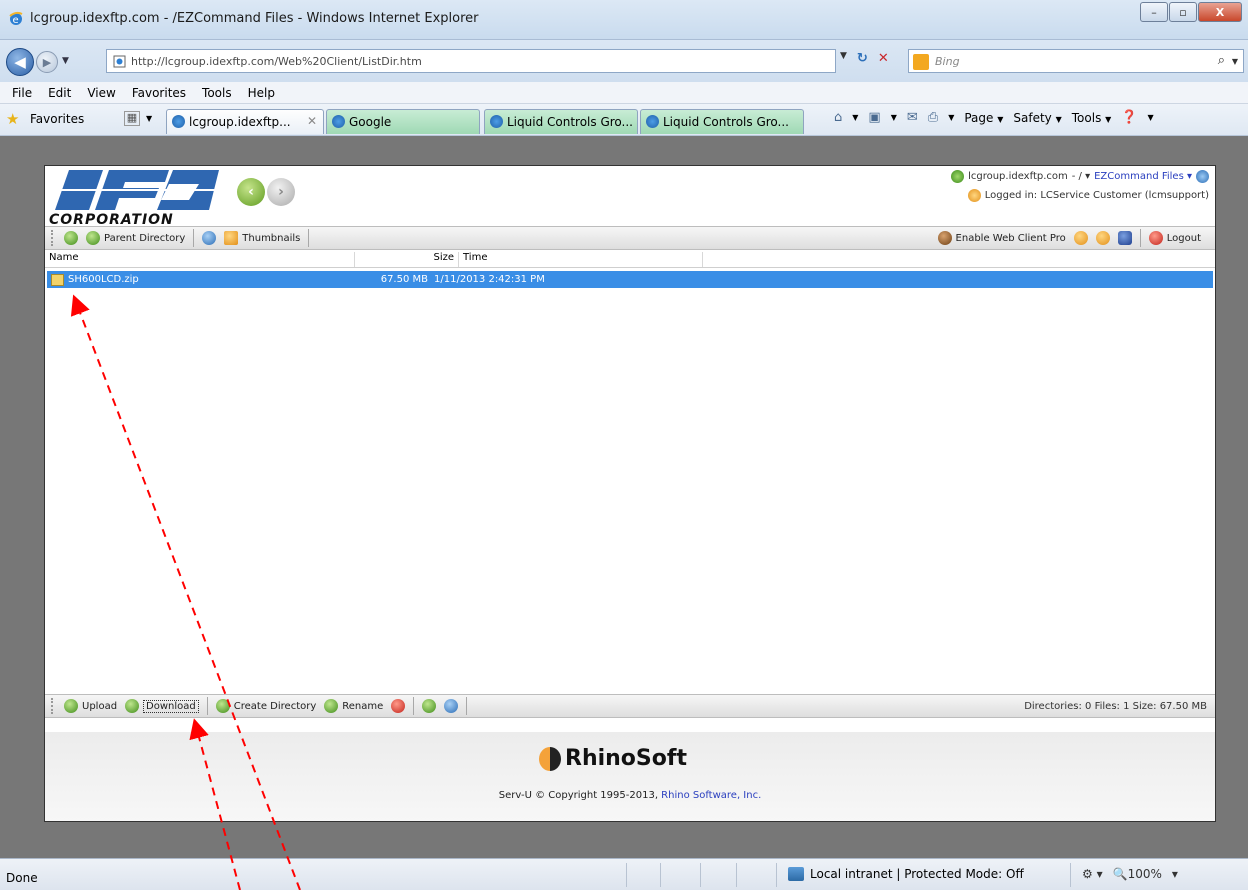 This screenshot has height=890, width=1248. What do you see at coordinates (262, 238) in the screenshot?
I see `thumbnails-button: Thumbnails` at bounding box center [262, 238].